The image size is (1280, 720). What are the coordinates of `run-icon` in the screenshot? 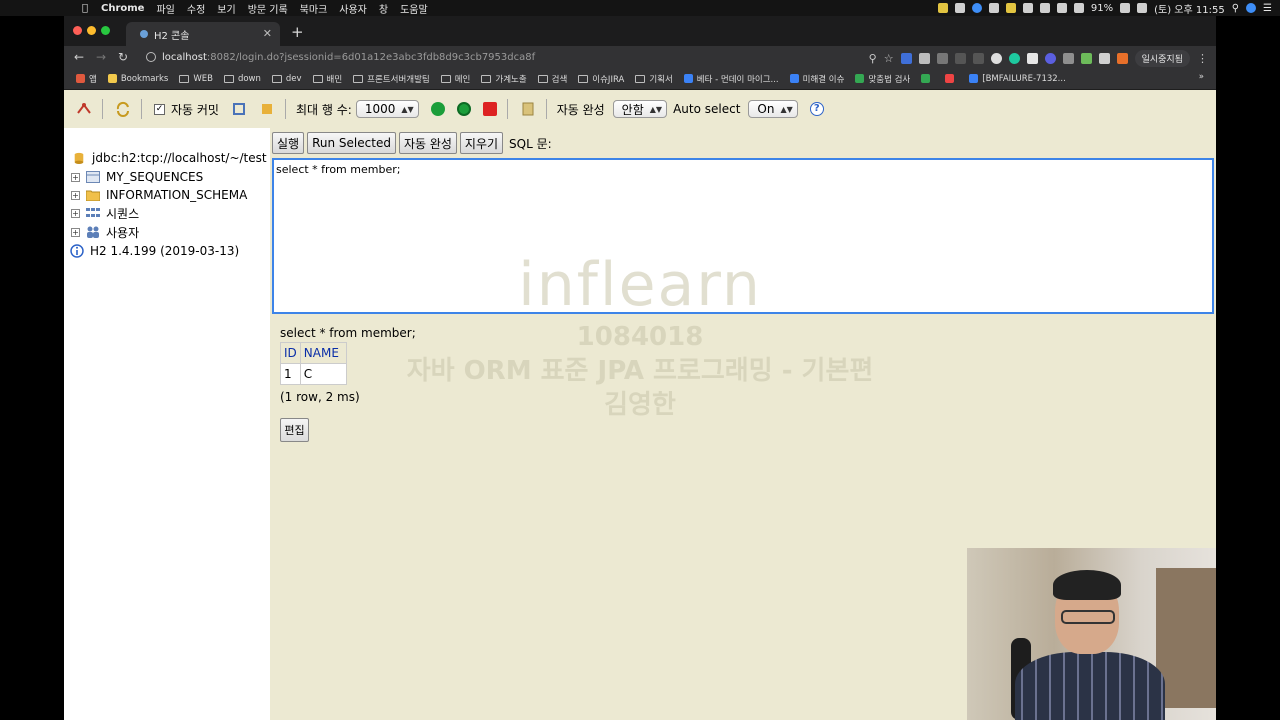 It's located at (437, 109).